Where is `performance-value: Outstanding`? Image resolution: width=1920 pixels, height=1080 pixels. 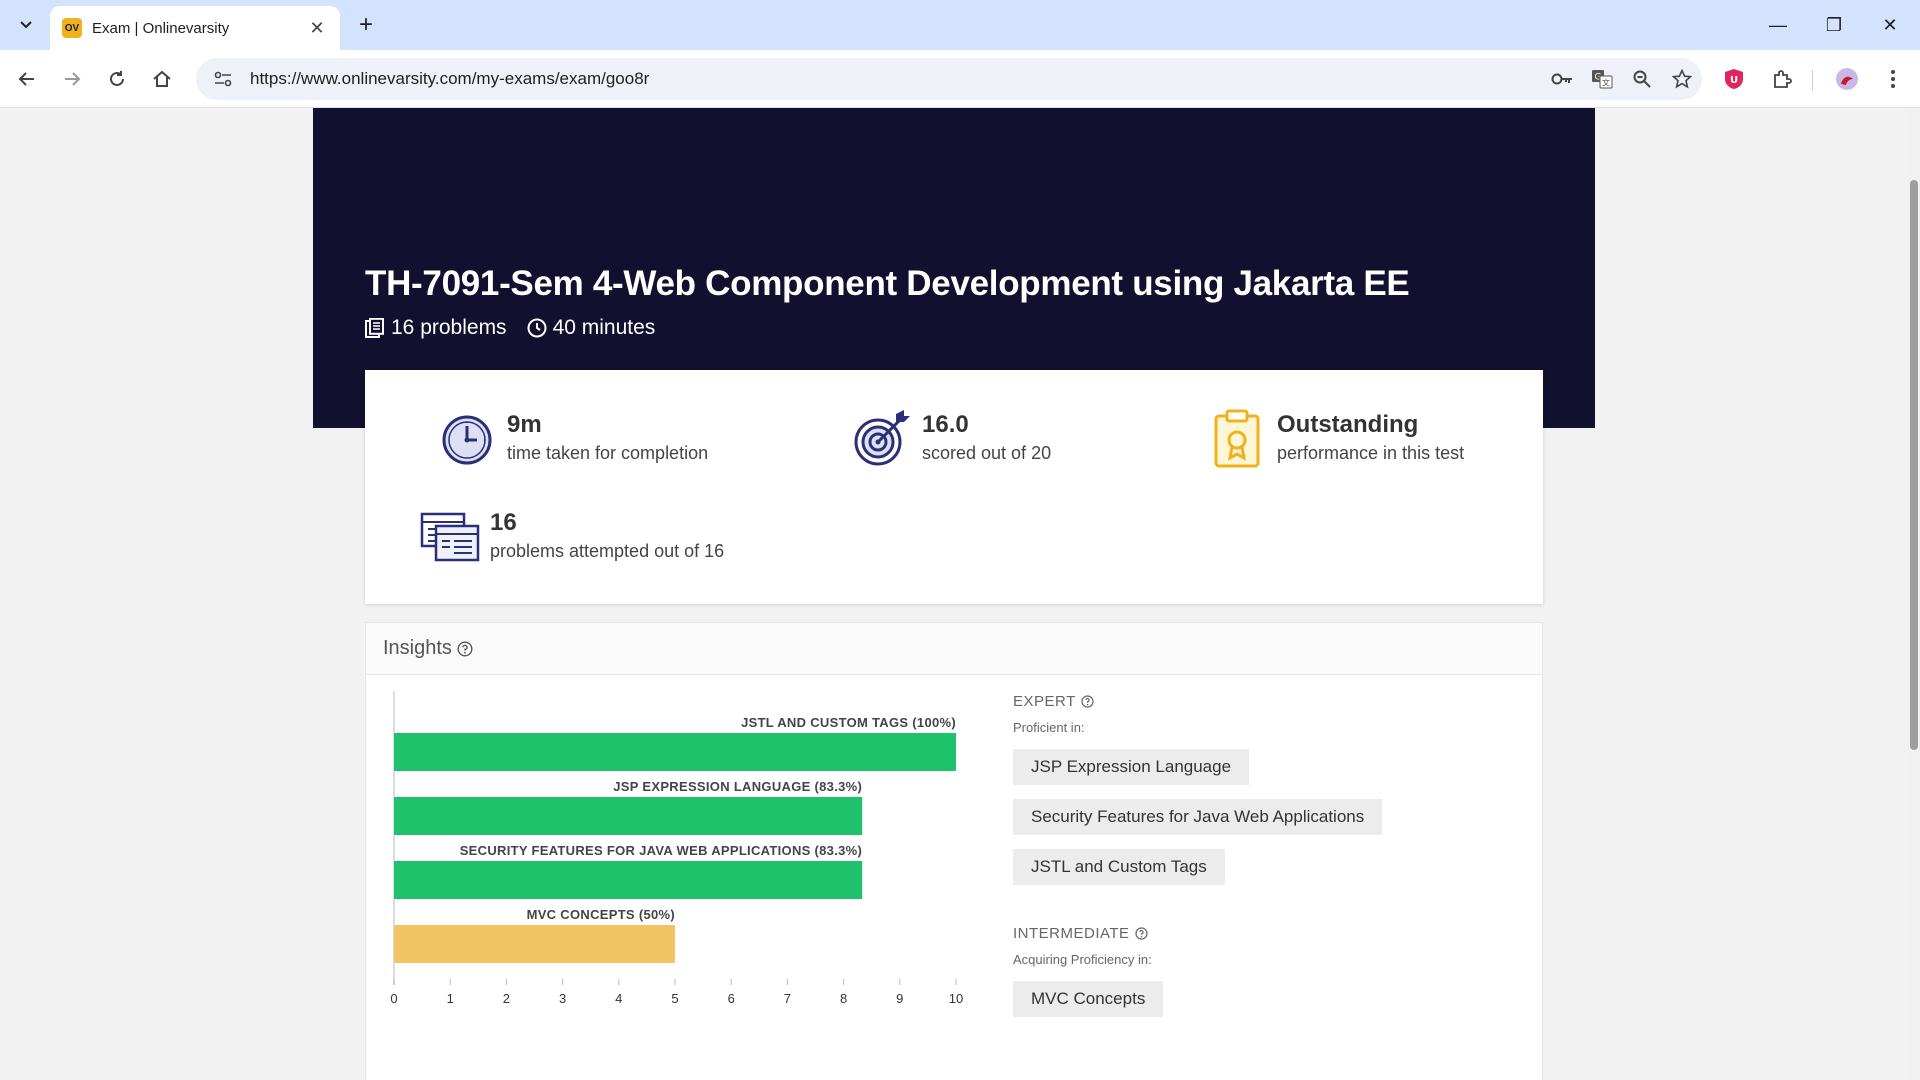
performance-value: Outstanding is located at coordinates (1348, 424).